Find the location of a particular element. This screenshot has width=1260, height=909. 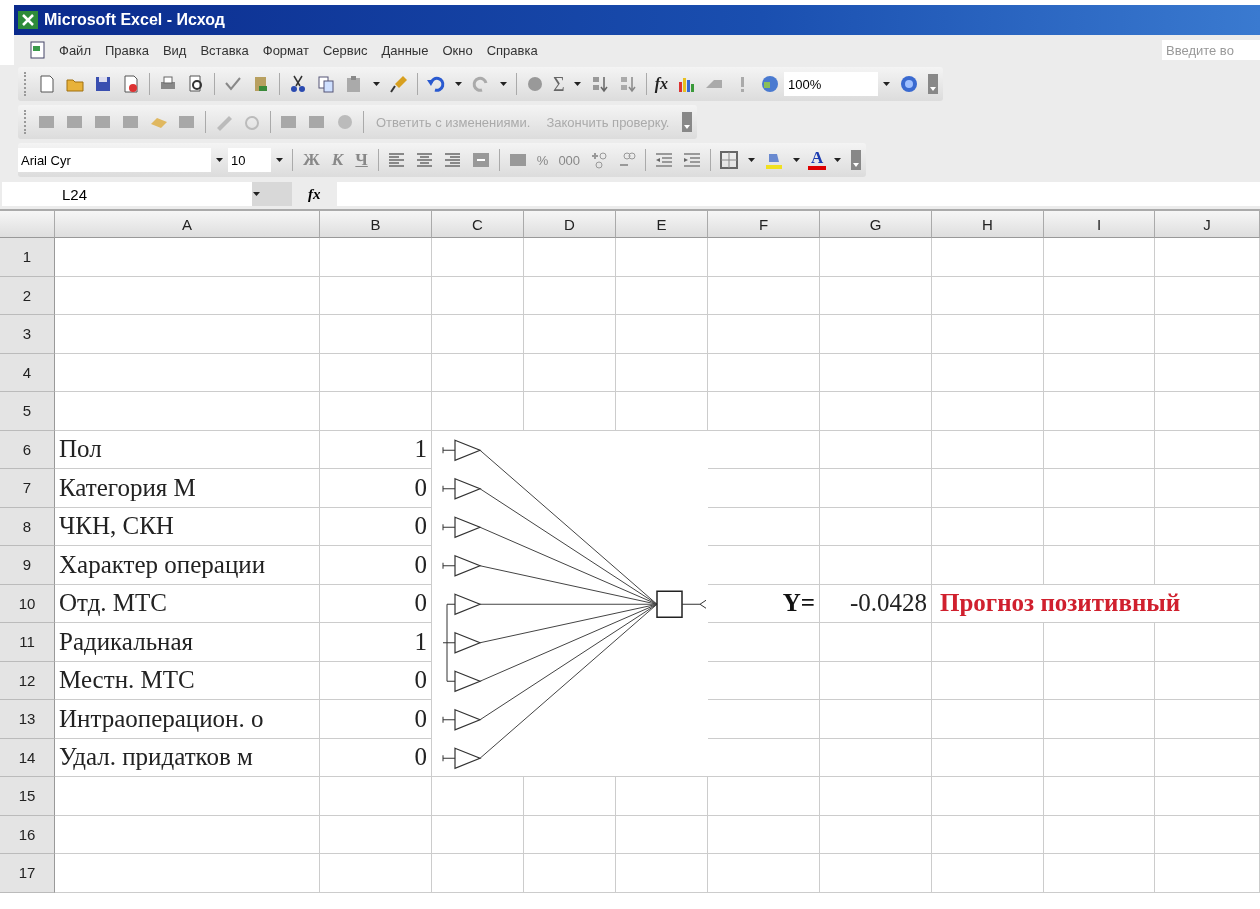

cell-text: ЧКН, СКН is located at coordinates (116, 526).